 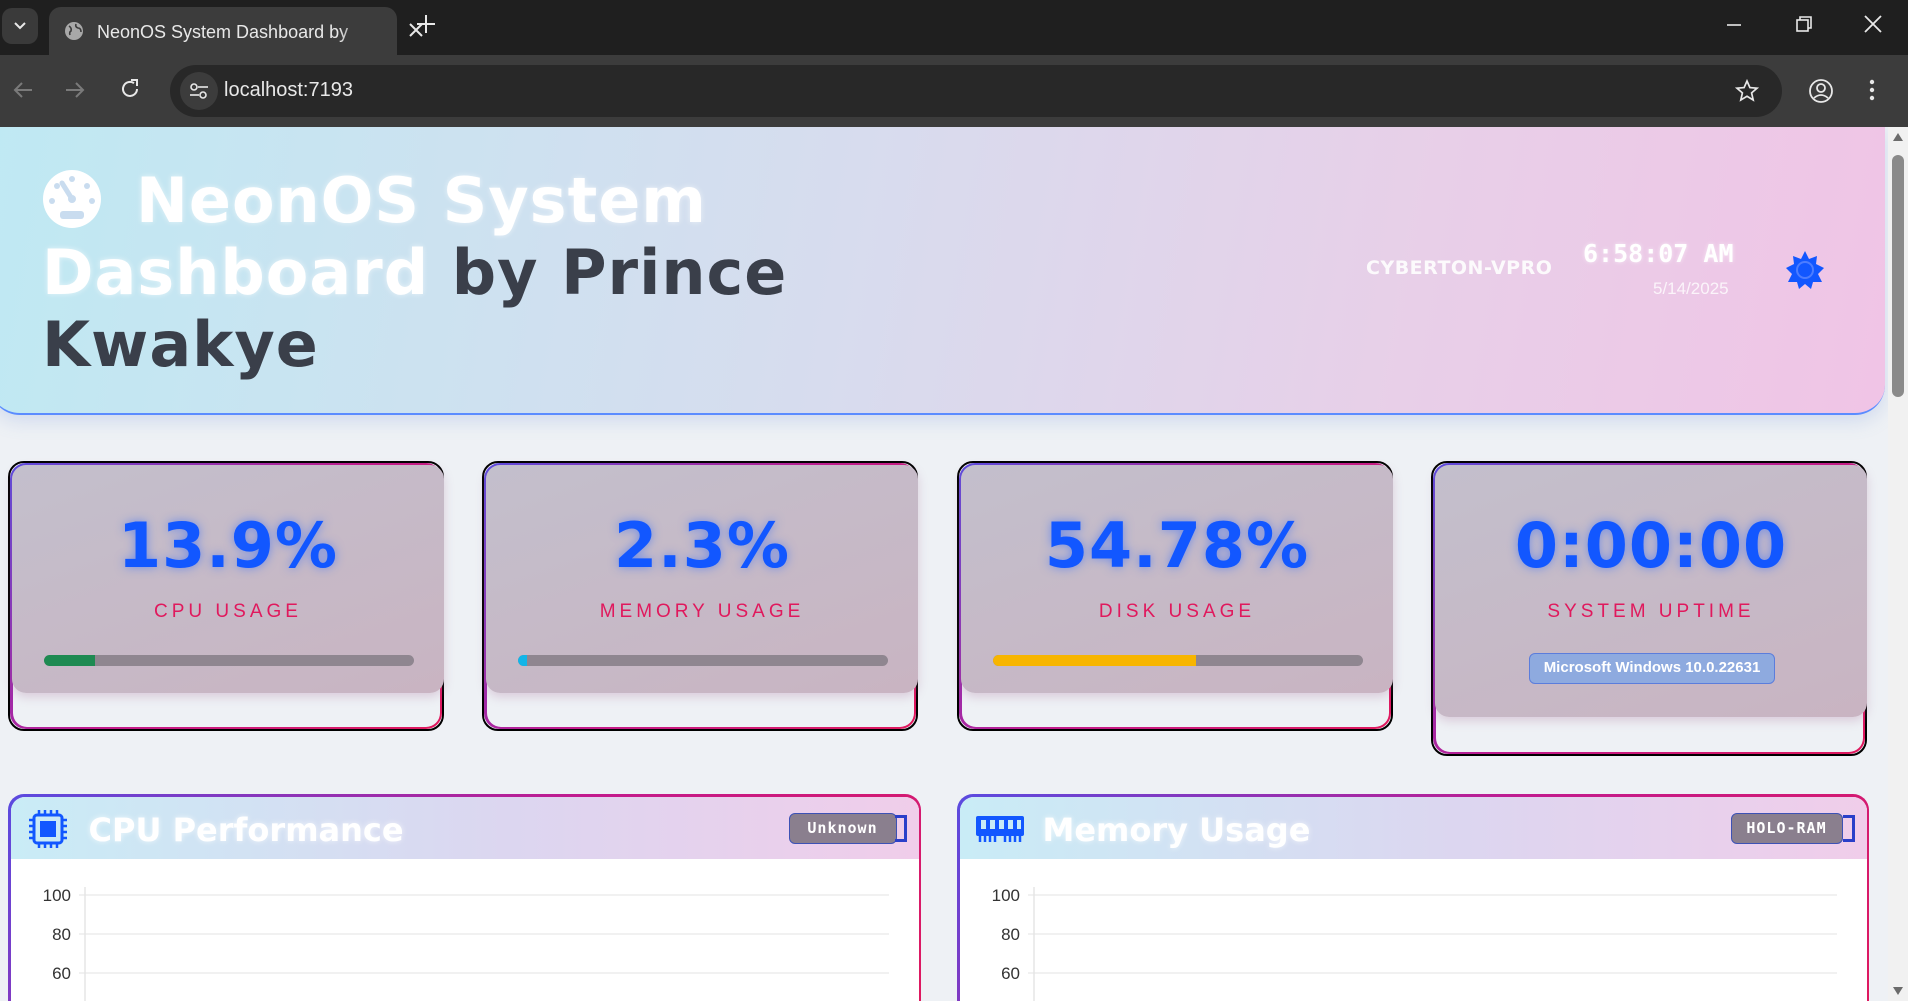 What do you see at coordinates (1658, 253) in the screenshot?
I see `clock-time: 6:58:07 AM` at bounding box center [1658, 253].